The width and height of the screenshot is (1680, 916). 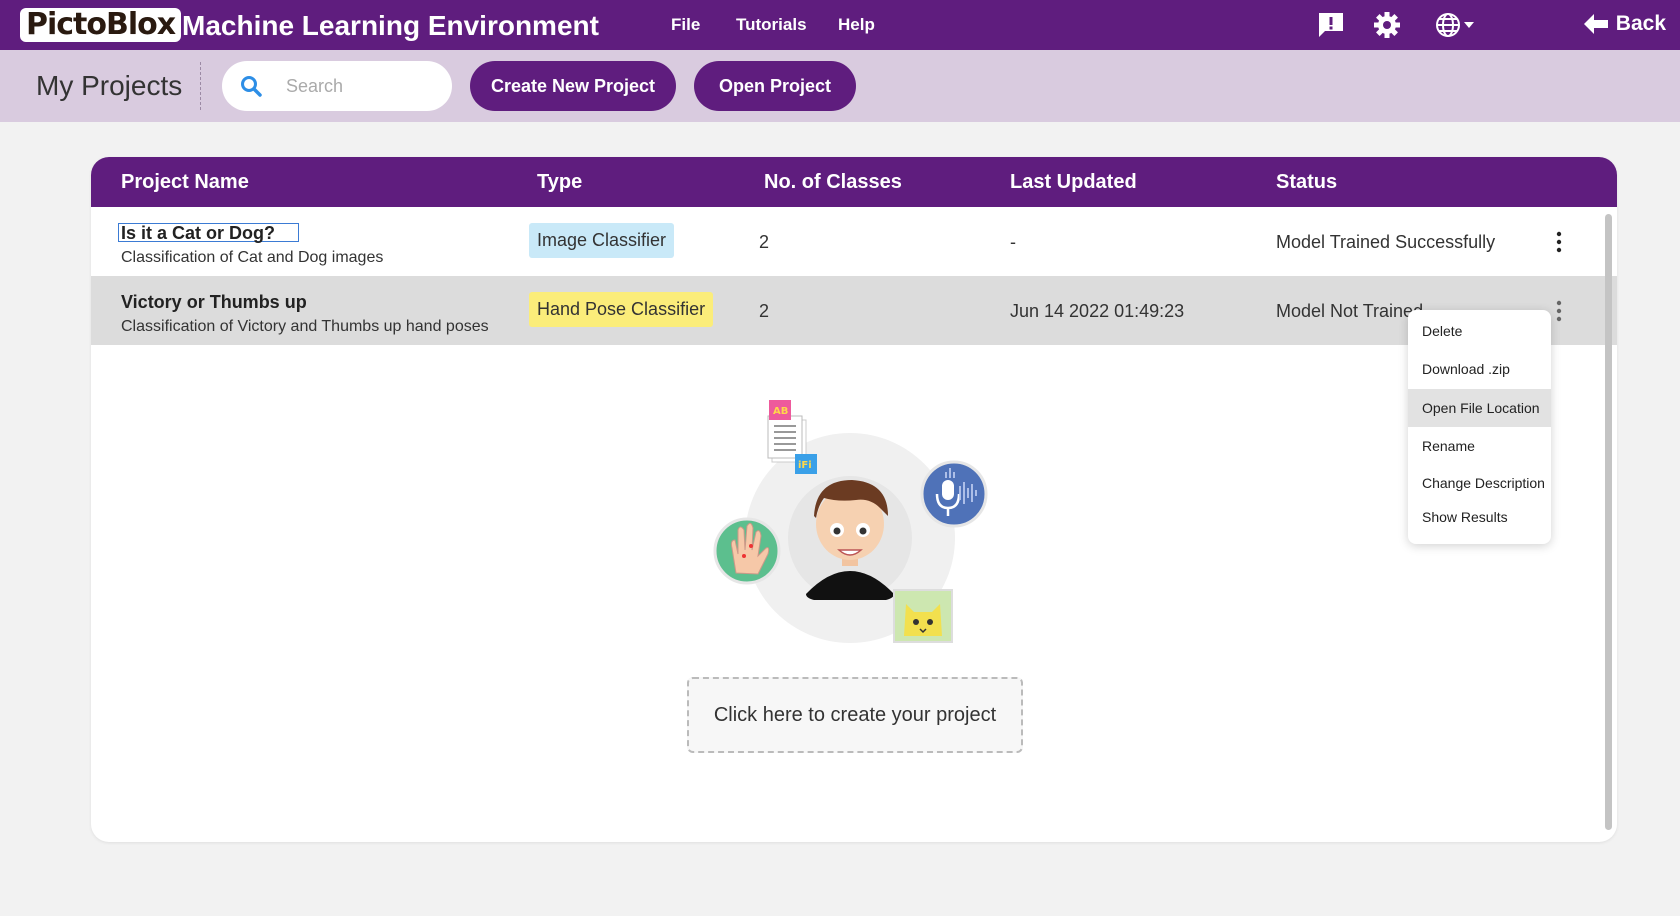 What do you see at coordinates (1479, 517) in the screenshot?
I see `menu-item-show-results: Show Results` at bounding box center [1479, 517].